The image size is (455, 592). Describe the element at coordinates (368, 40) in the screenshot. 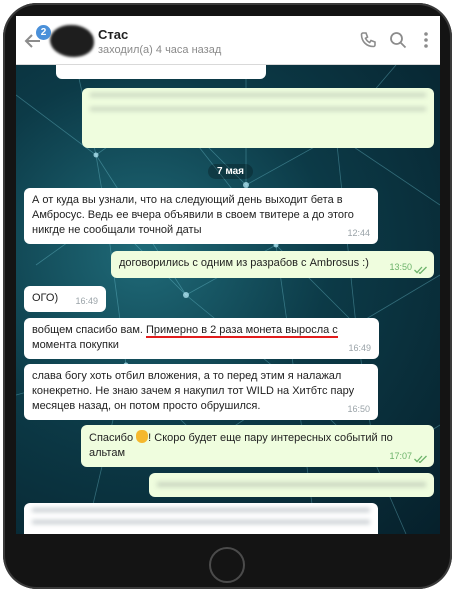

I see `phone-icon` at that location.